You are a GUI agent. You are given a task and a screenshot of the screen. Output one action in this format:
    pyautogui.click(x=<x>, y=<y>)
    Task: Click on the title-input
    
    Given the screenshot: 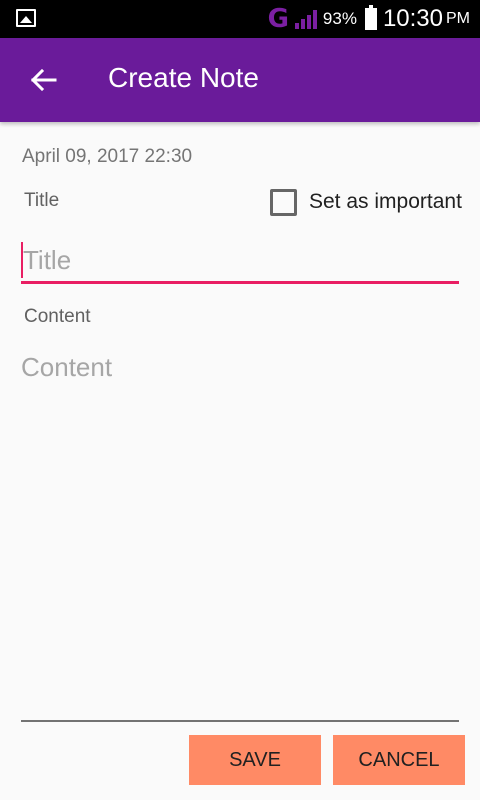 What is the action you would take?
    pyautogui.click(x=240, y=262)
    